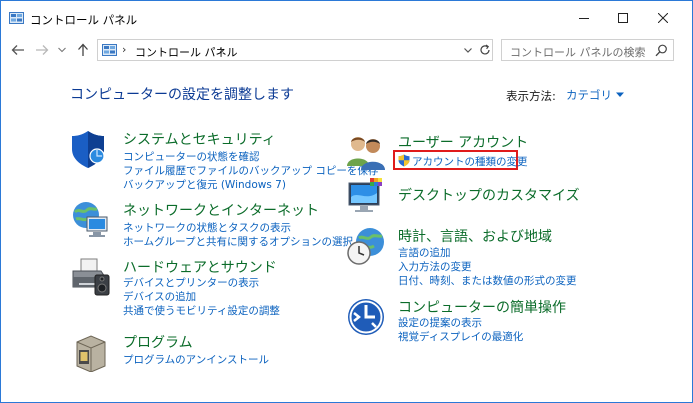 Image resolution: width=693 pixels, height=403 pixels. I want to click on refresh-icon, so click(485, 50).